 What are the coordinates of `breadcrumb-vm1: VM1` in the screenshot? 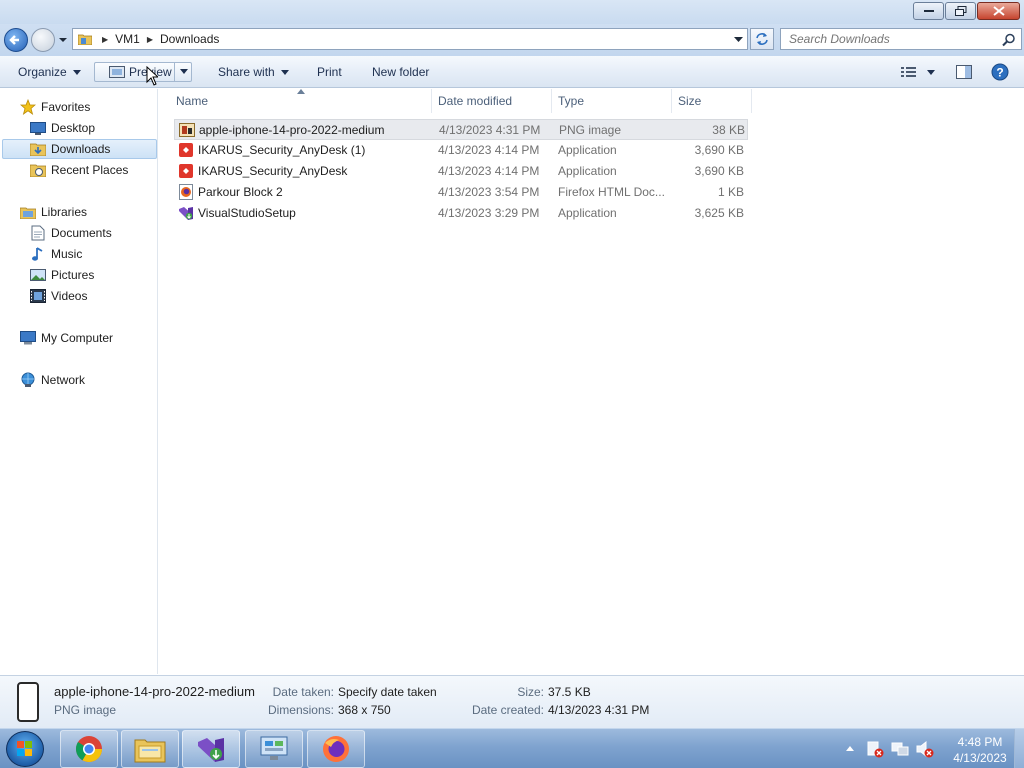 It's located at (127, 39).